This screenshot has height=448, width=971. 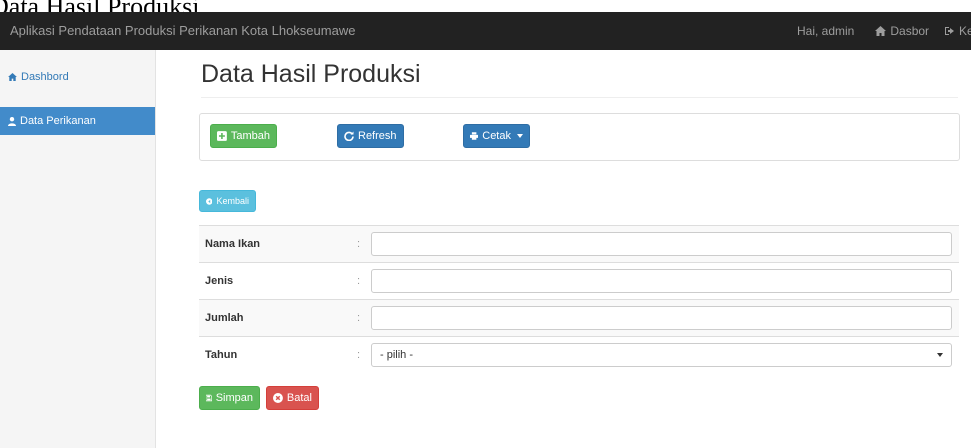 I want to click on keluar-link: Kelua, so click(x=958, y=31).